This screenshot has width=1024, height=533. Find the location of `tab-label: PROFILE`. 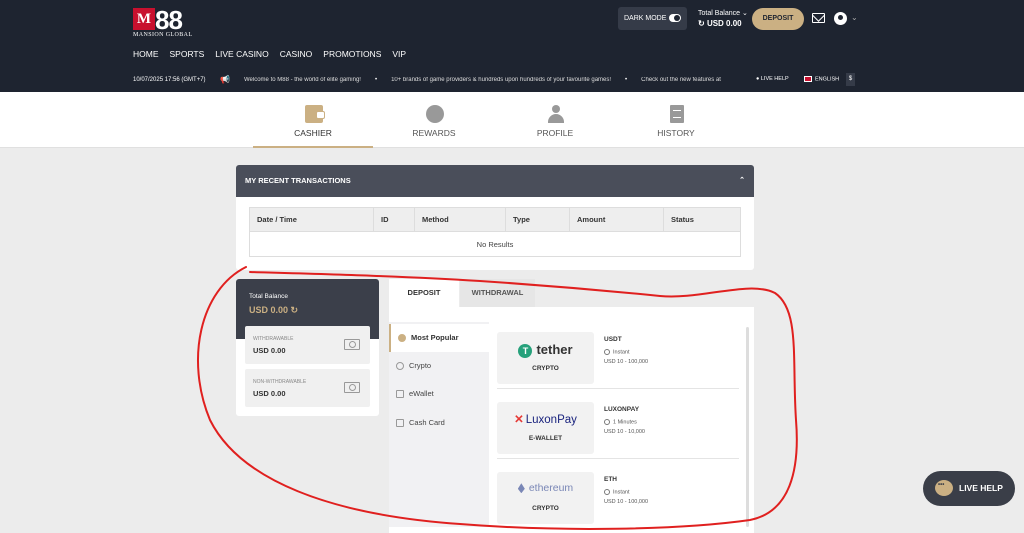

tab-label: PROFILE is located at coordinates (555, 133).